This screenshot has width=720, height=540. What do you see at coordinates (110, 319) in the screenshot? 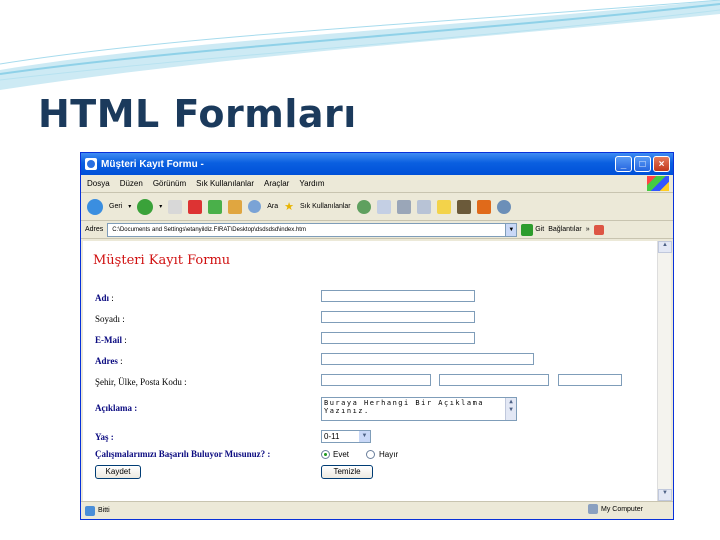
I see `label-soyad: Soyadı :` at bounding box center [110, 319].